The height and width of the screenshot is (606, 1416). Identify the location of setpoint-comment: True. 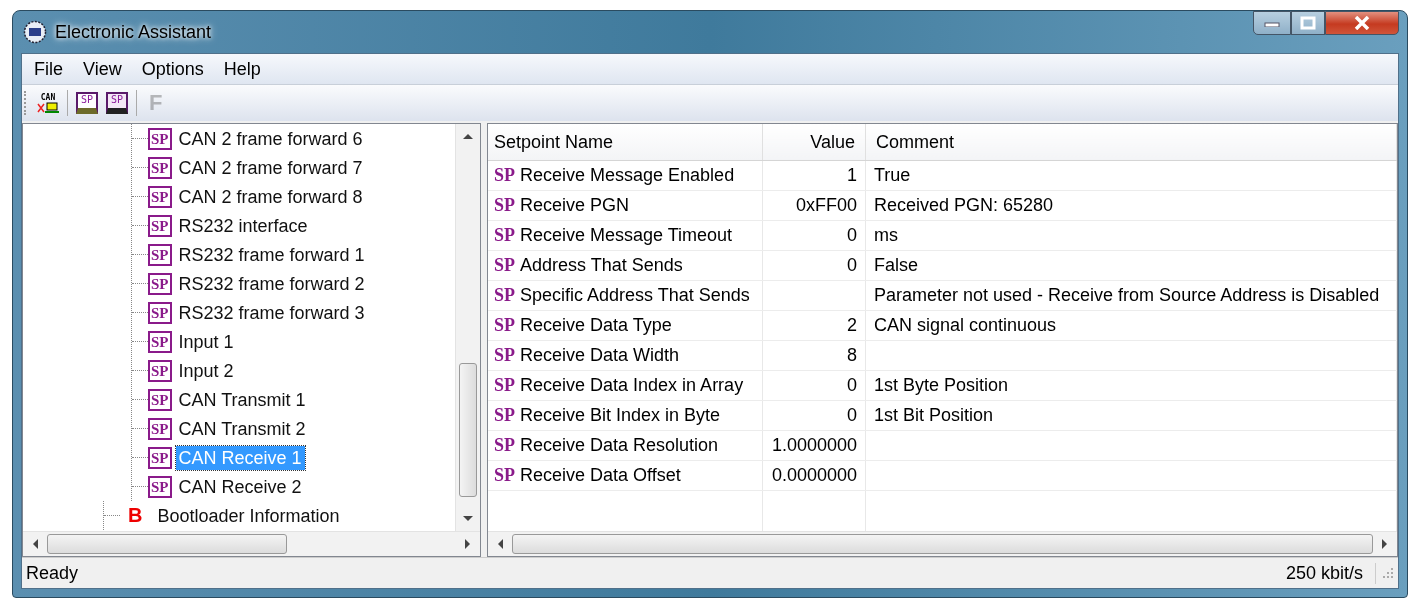
(892, 175).